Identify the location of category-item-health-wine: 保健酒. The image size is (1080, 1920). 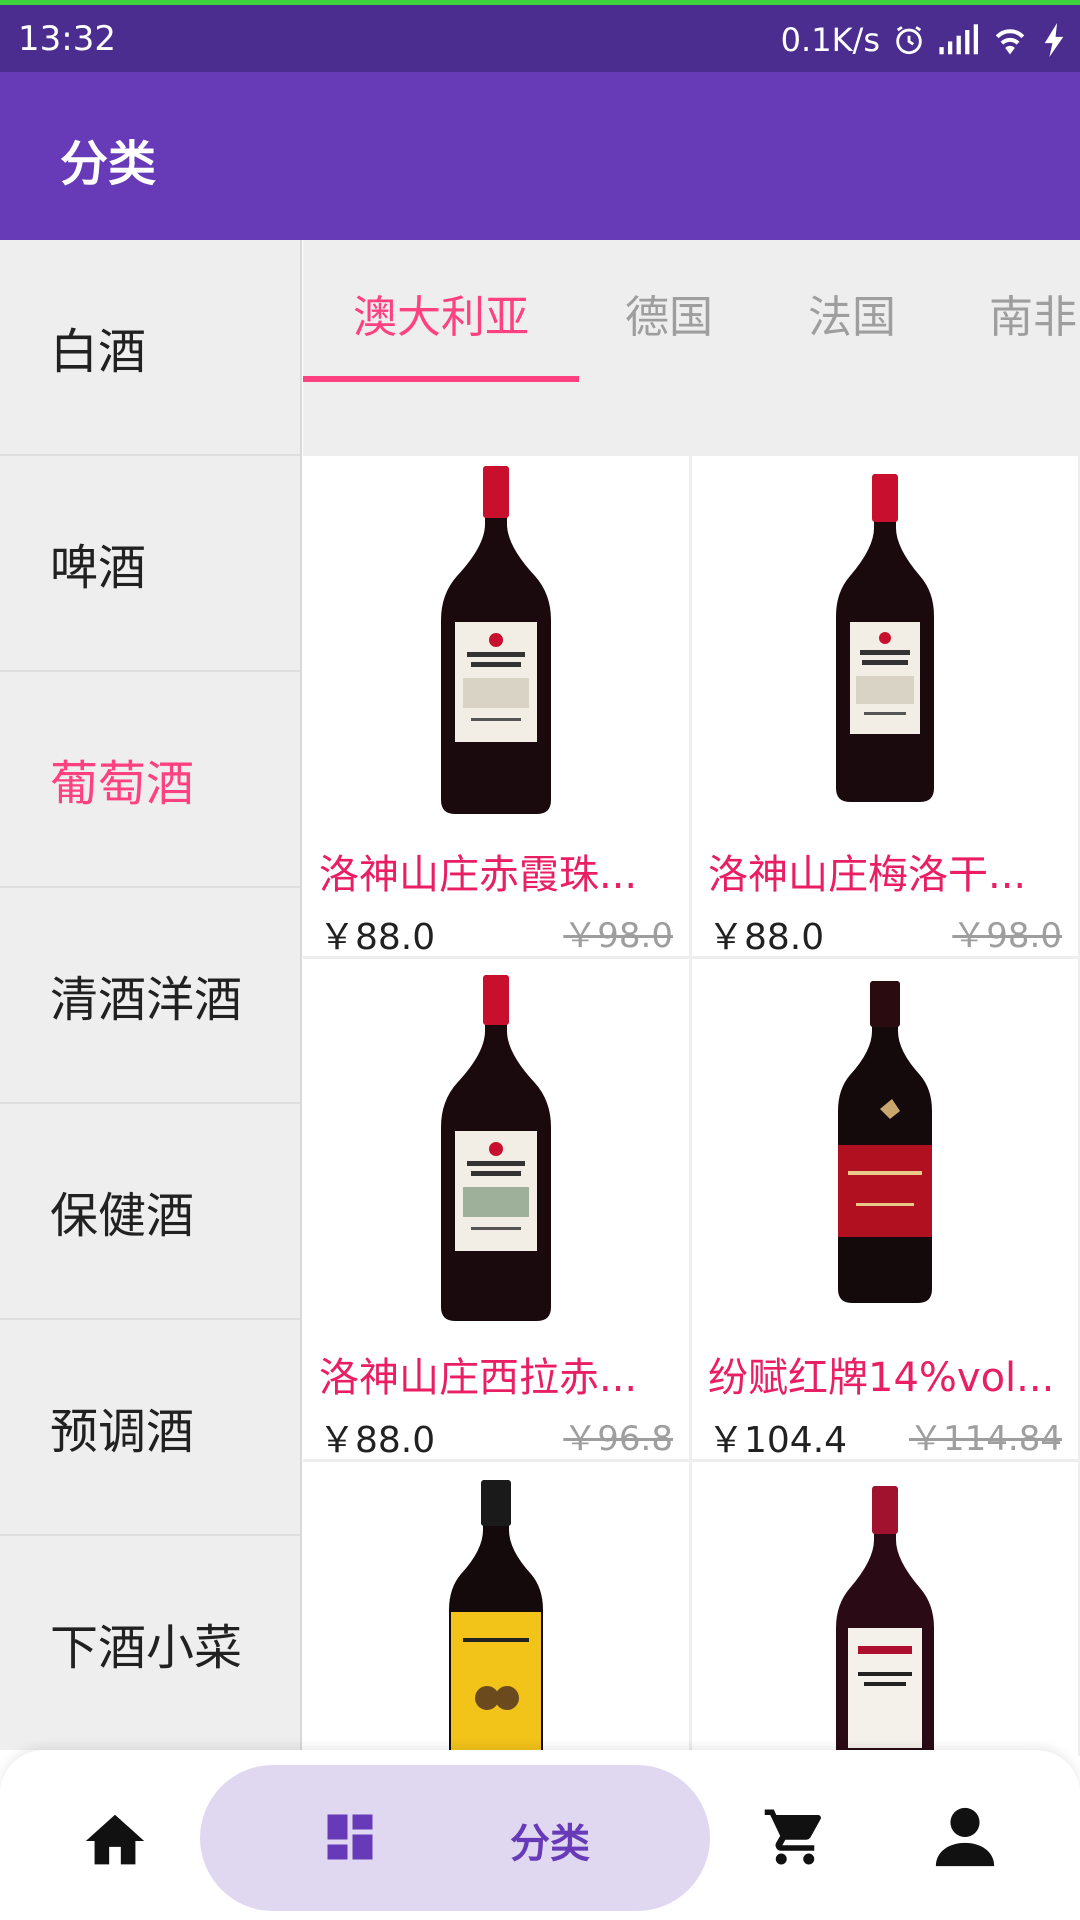
(150, 1212).